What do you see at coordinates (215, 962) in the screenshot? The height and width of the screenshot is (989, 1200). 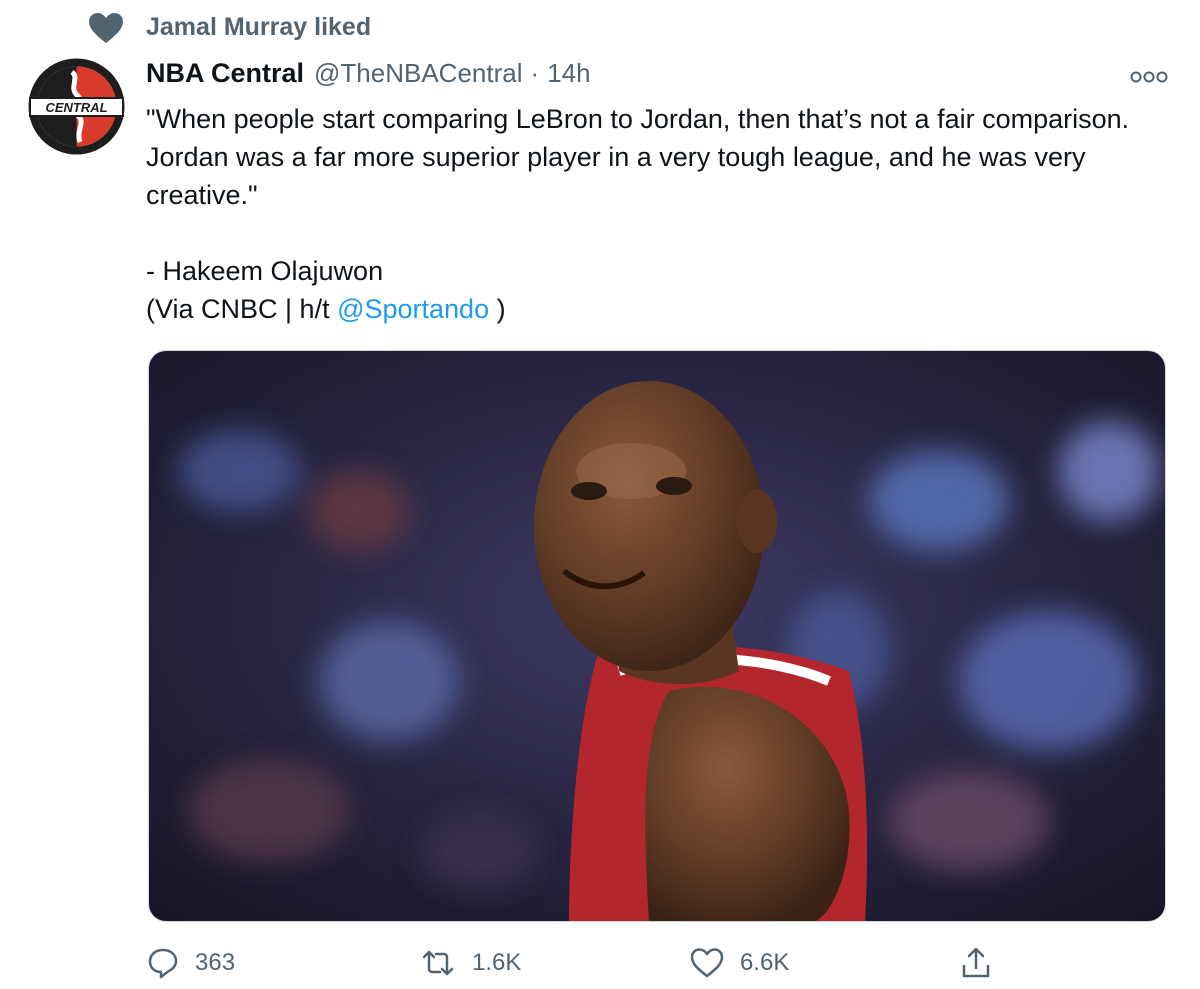 I see `reply-count: 363` at bounding box center [215, 962].